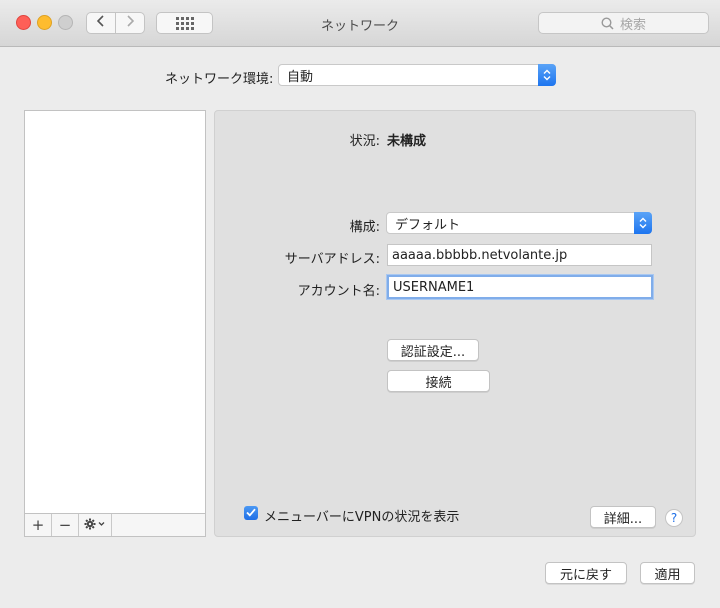  I want to click on remove-service-button: −, so click(65, 525).